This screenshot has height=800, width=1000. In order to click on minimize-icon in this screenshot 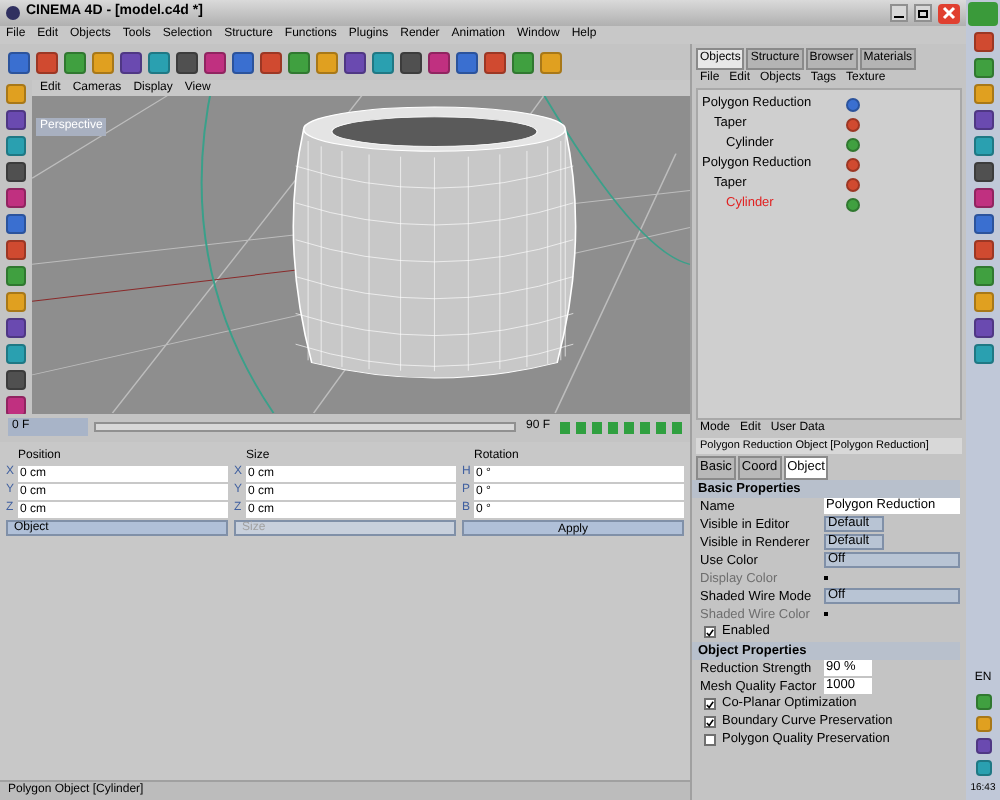, I will do `click(899, 13)`.